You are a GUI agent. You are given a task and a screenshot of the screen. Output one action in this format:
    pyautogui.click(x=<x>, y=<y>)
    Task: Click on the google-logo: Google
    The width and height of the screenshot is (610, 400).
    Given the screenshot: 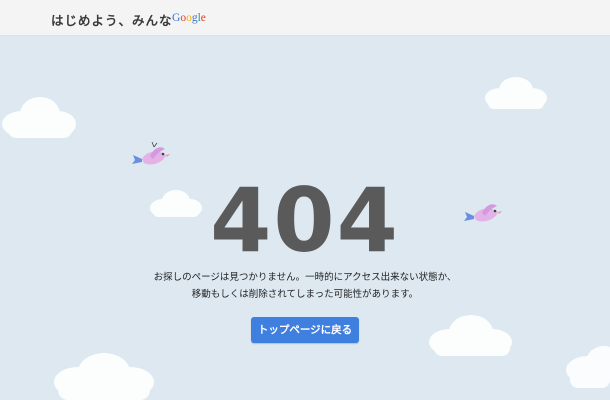 What is the action you would take?
    pyautogui.click(x=189, y=18)
    